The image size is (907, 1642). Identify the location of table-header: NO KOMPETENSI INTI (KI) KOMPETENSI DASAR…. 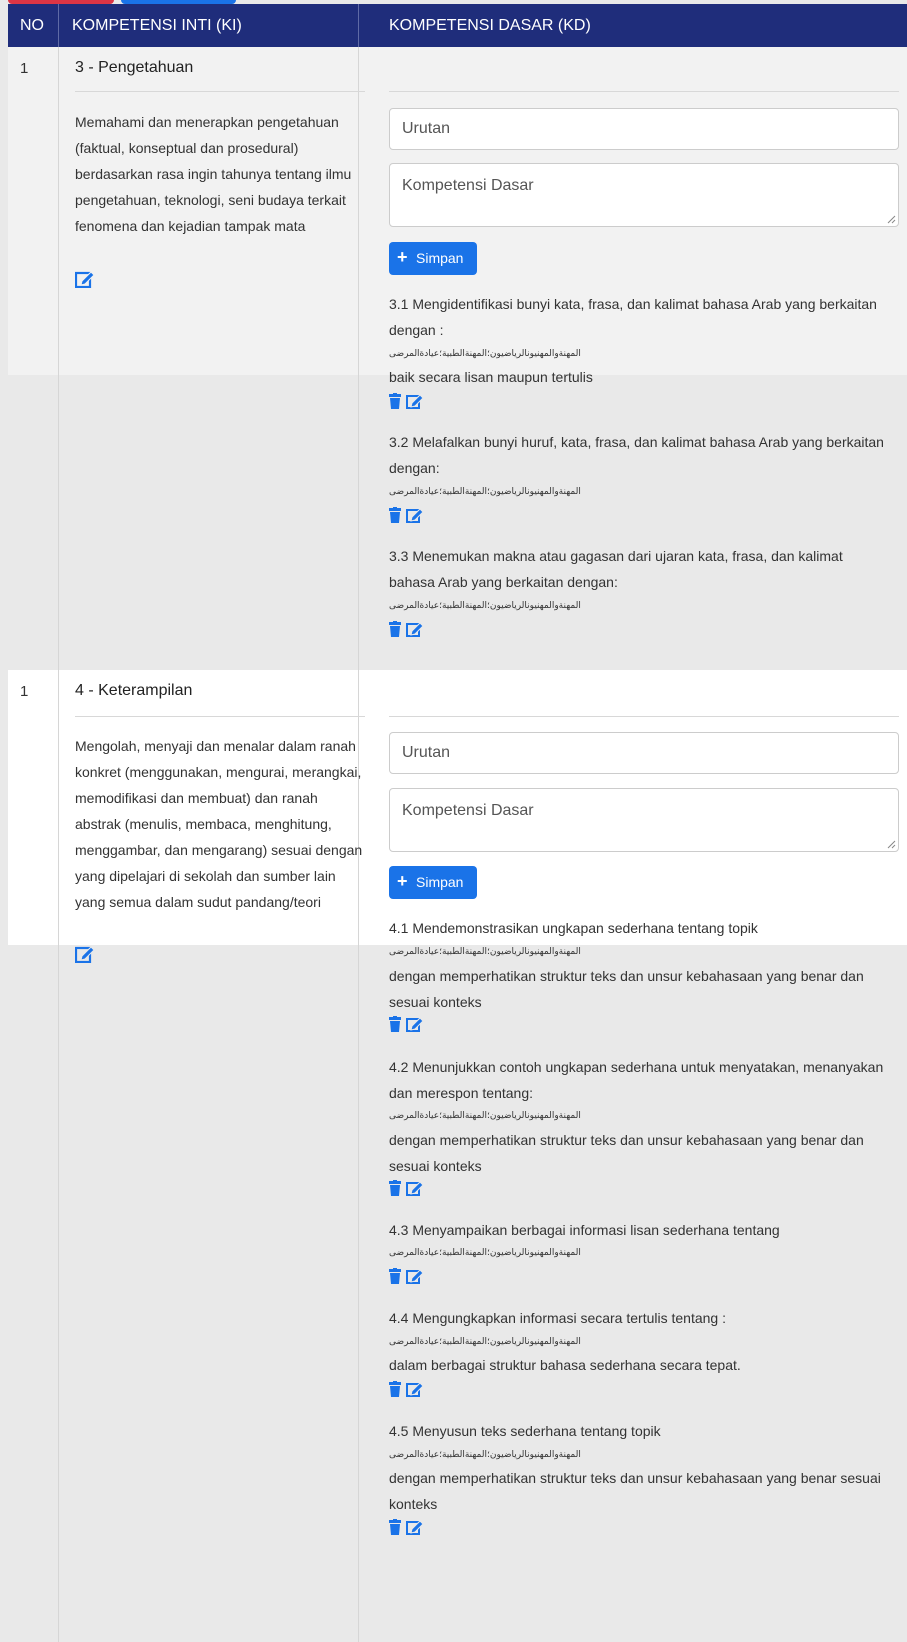
(457, 25).